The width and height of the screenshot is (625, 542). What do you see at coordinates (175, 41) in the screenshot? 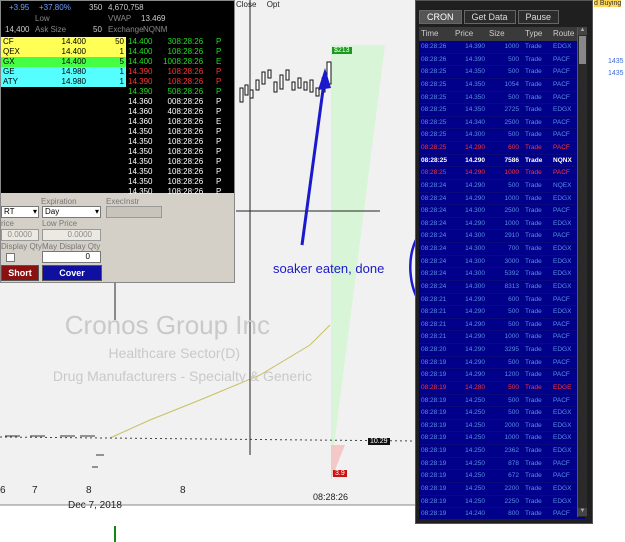
I see `print-row: 14.400 308:28:26 P` at bounding box center [175, 41].